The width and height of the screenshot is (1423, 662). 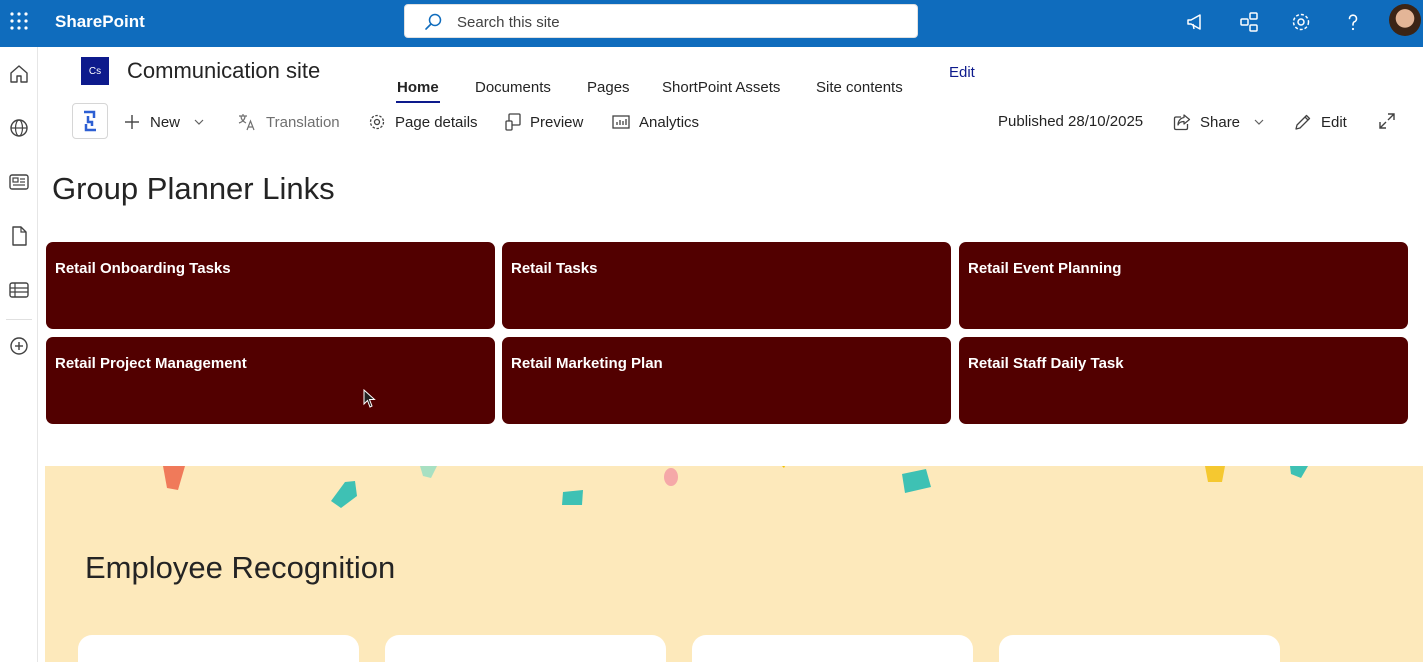 I want to click on planner-link-tile: Retail Event Planning, so click(x=1183, y=285).